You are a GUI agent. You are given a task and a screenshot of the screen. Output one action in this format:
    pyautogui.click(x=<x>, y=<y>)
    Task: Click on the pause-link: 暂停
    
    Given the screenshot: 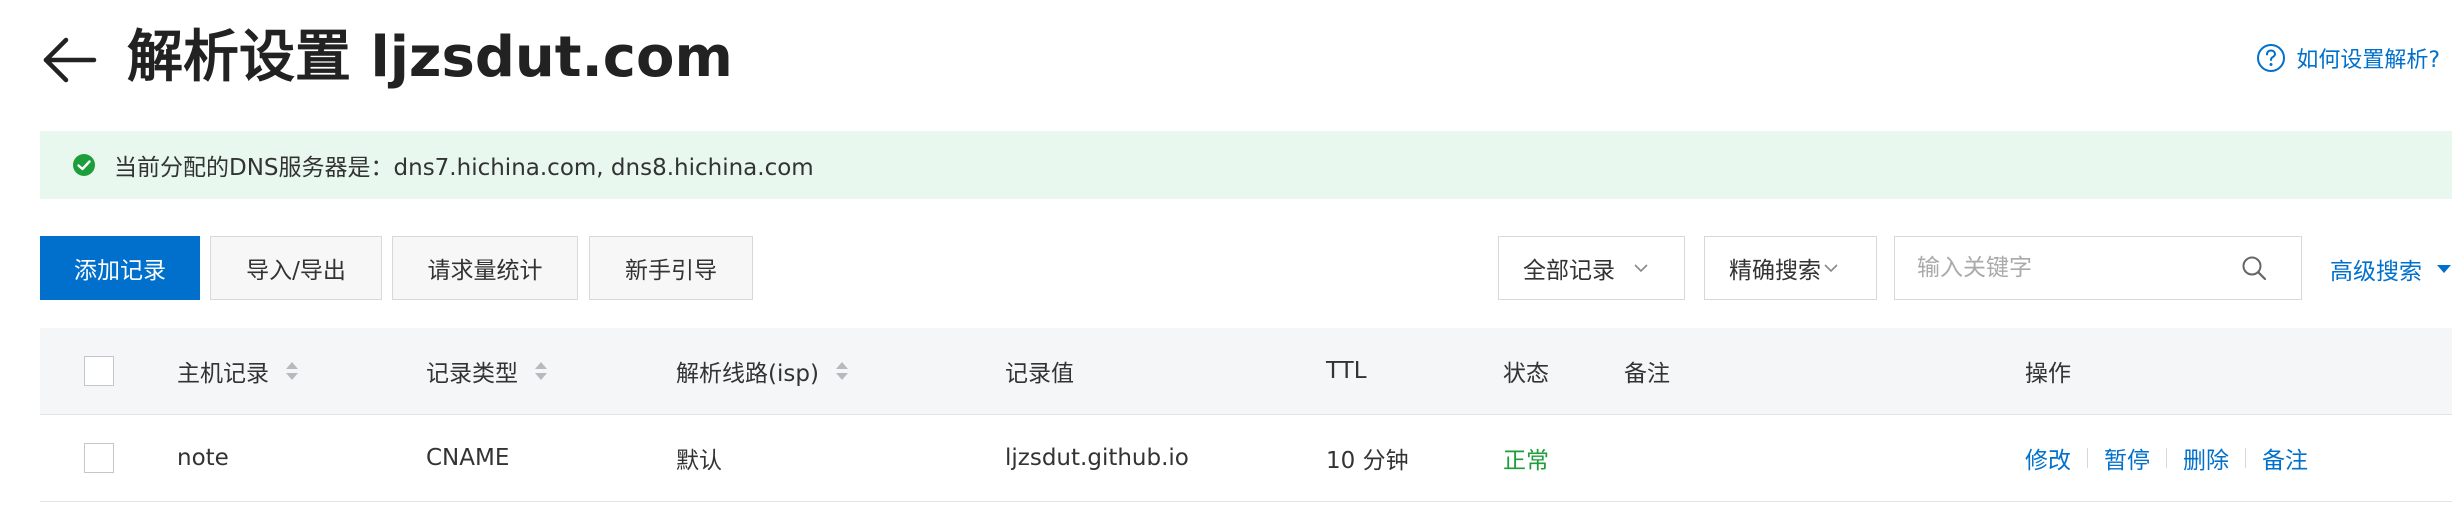 What is the action you would take?
    pyautogui.click(x=2127, y=458)
    